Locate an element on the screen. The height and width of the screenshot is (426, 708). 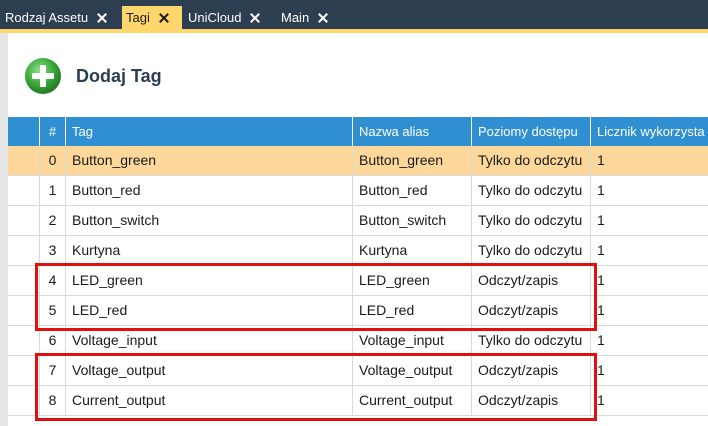
tab-label: Tagi is located at coordinates (138, 17).